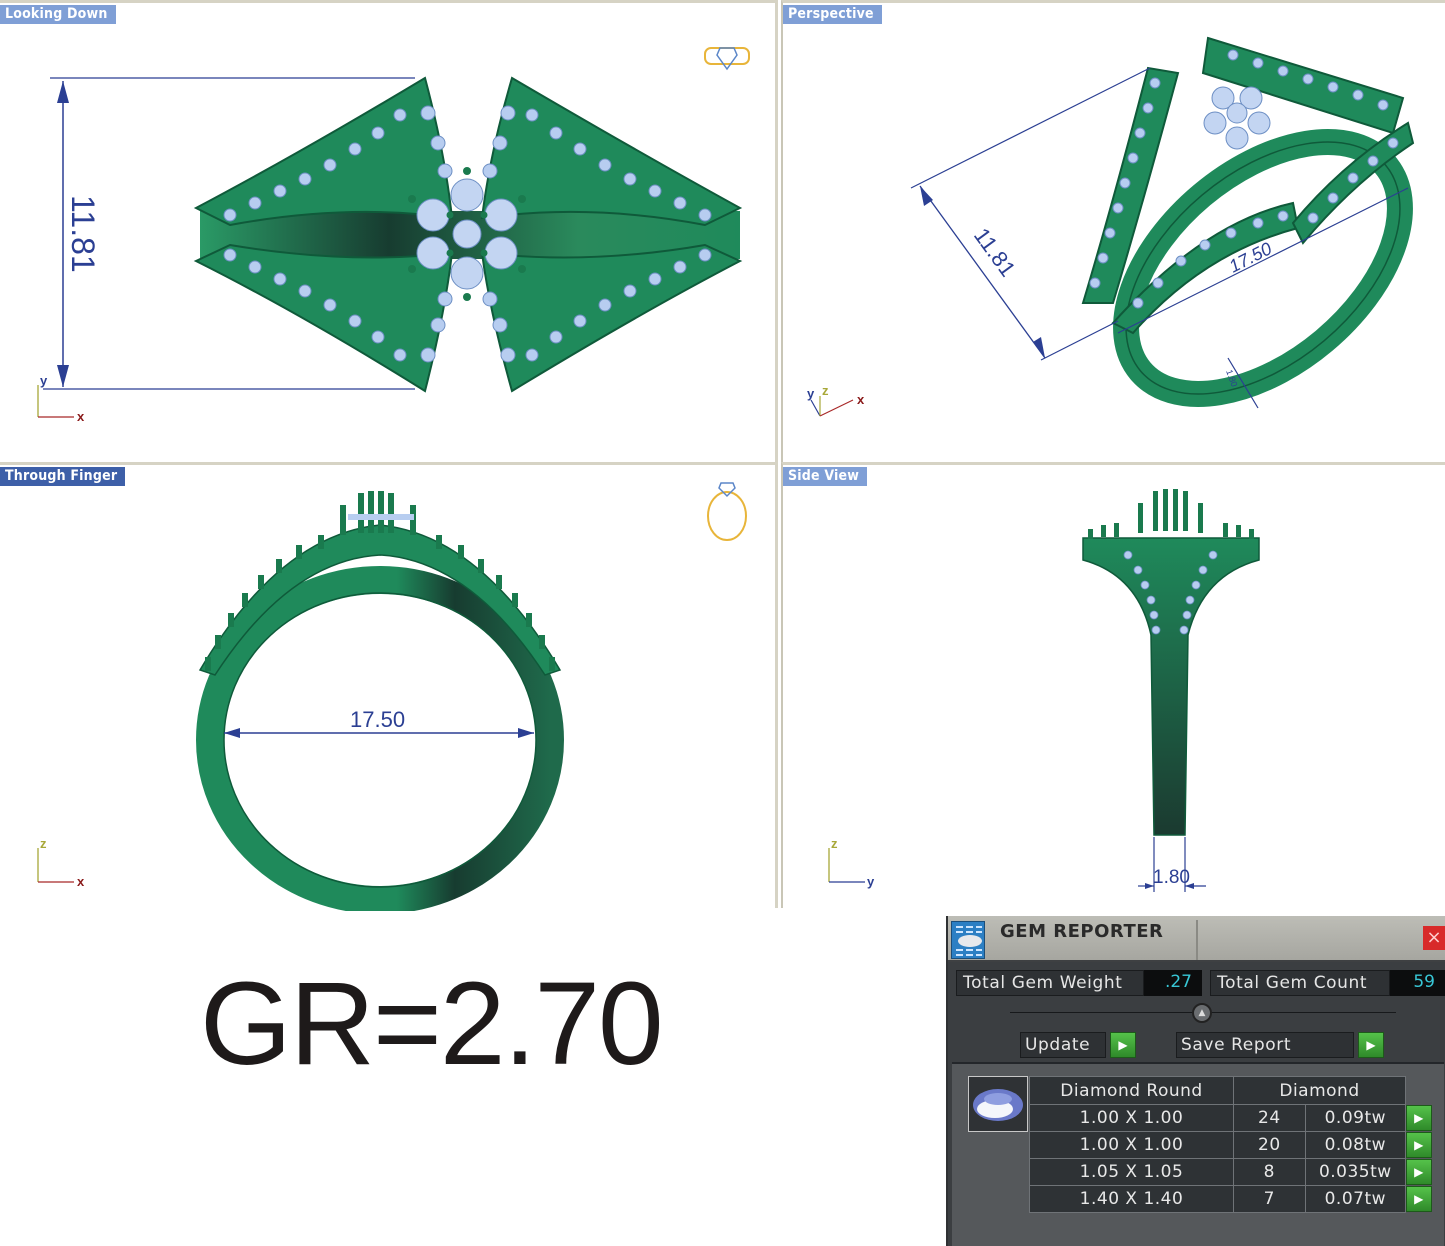 The image size is (1445, 1246). What do you see at coordinates (1237, 118) in the screenshot?
I see `center-cluster-stones` at bounding box center [1237, 118].